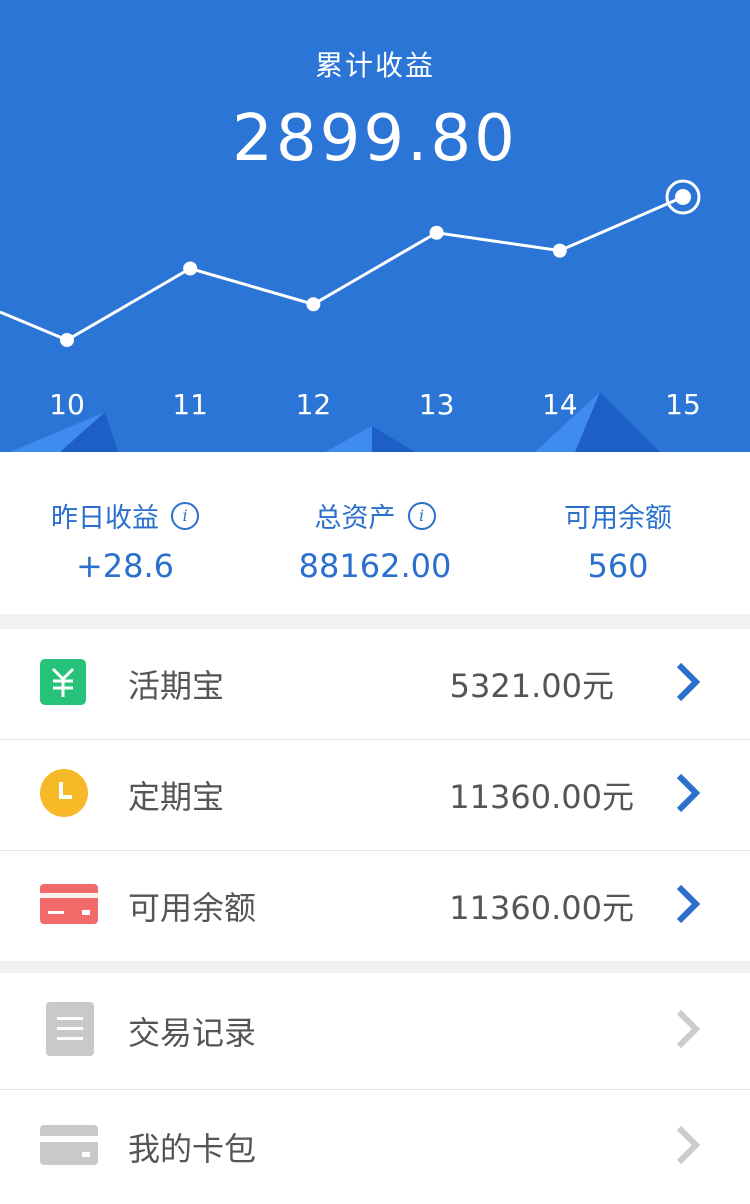 Image resolution: width=750 pixels, height=1204 pixels. Describe the element at coordinates (70, 1031) in the screenshot. I see `document-icon` at that location.